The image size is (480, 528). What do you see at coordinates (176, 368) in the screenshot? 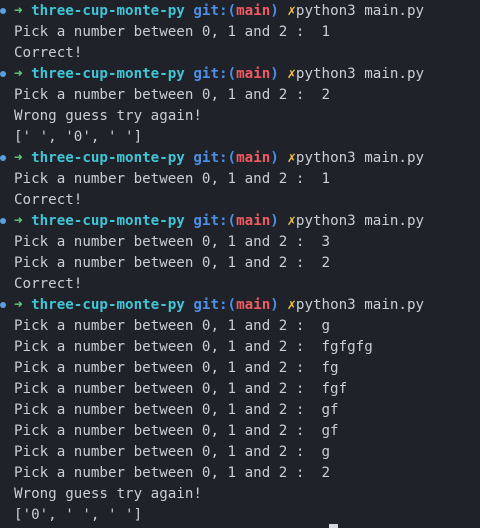
I see `output-text: Pick a number between 0, 1 and 2 : fg` at bounding box center [176, 368].